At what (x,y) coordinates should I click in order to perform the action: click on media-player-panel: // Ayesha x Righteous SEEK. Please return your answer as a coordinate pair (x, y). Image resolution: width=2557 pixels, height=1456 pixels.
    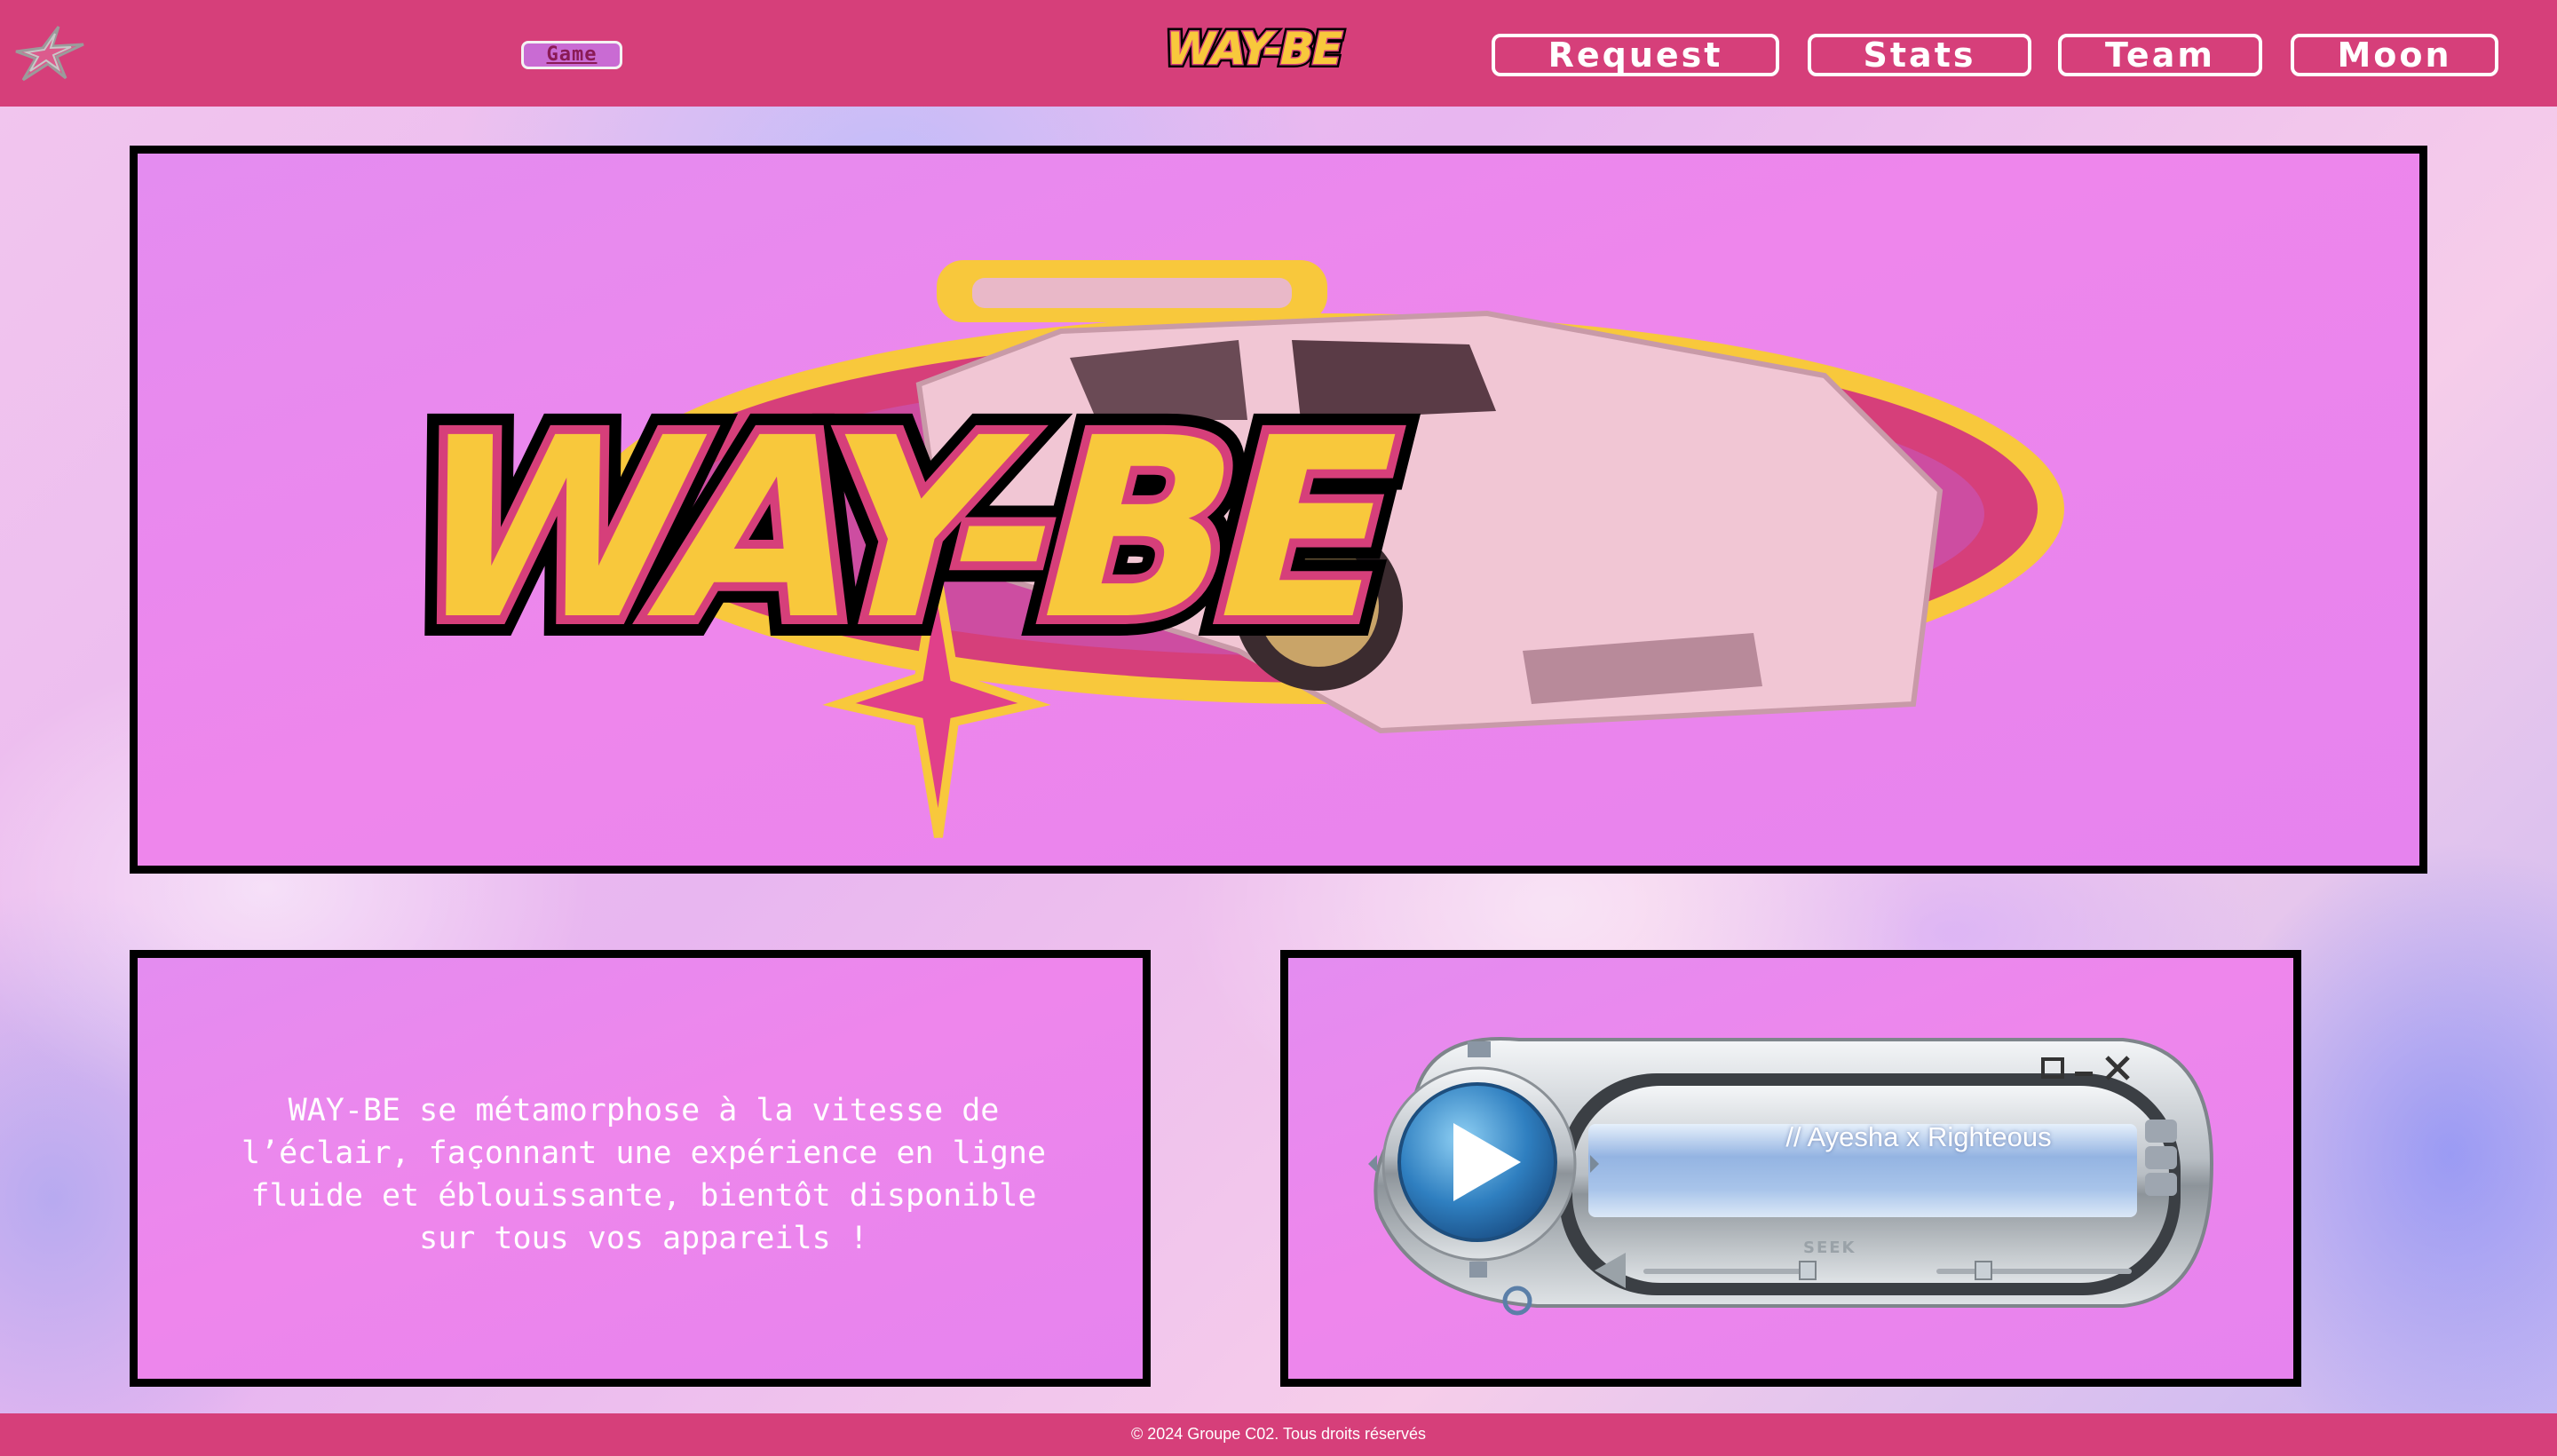
    Looking at the image, I should click on (1790, 1168).